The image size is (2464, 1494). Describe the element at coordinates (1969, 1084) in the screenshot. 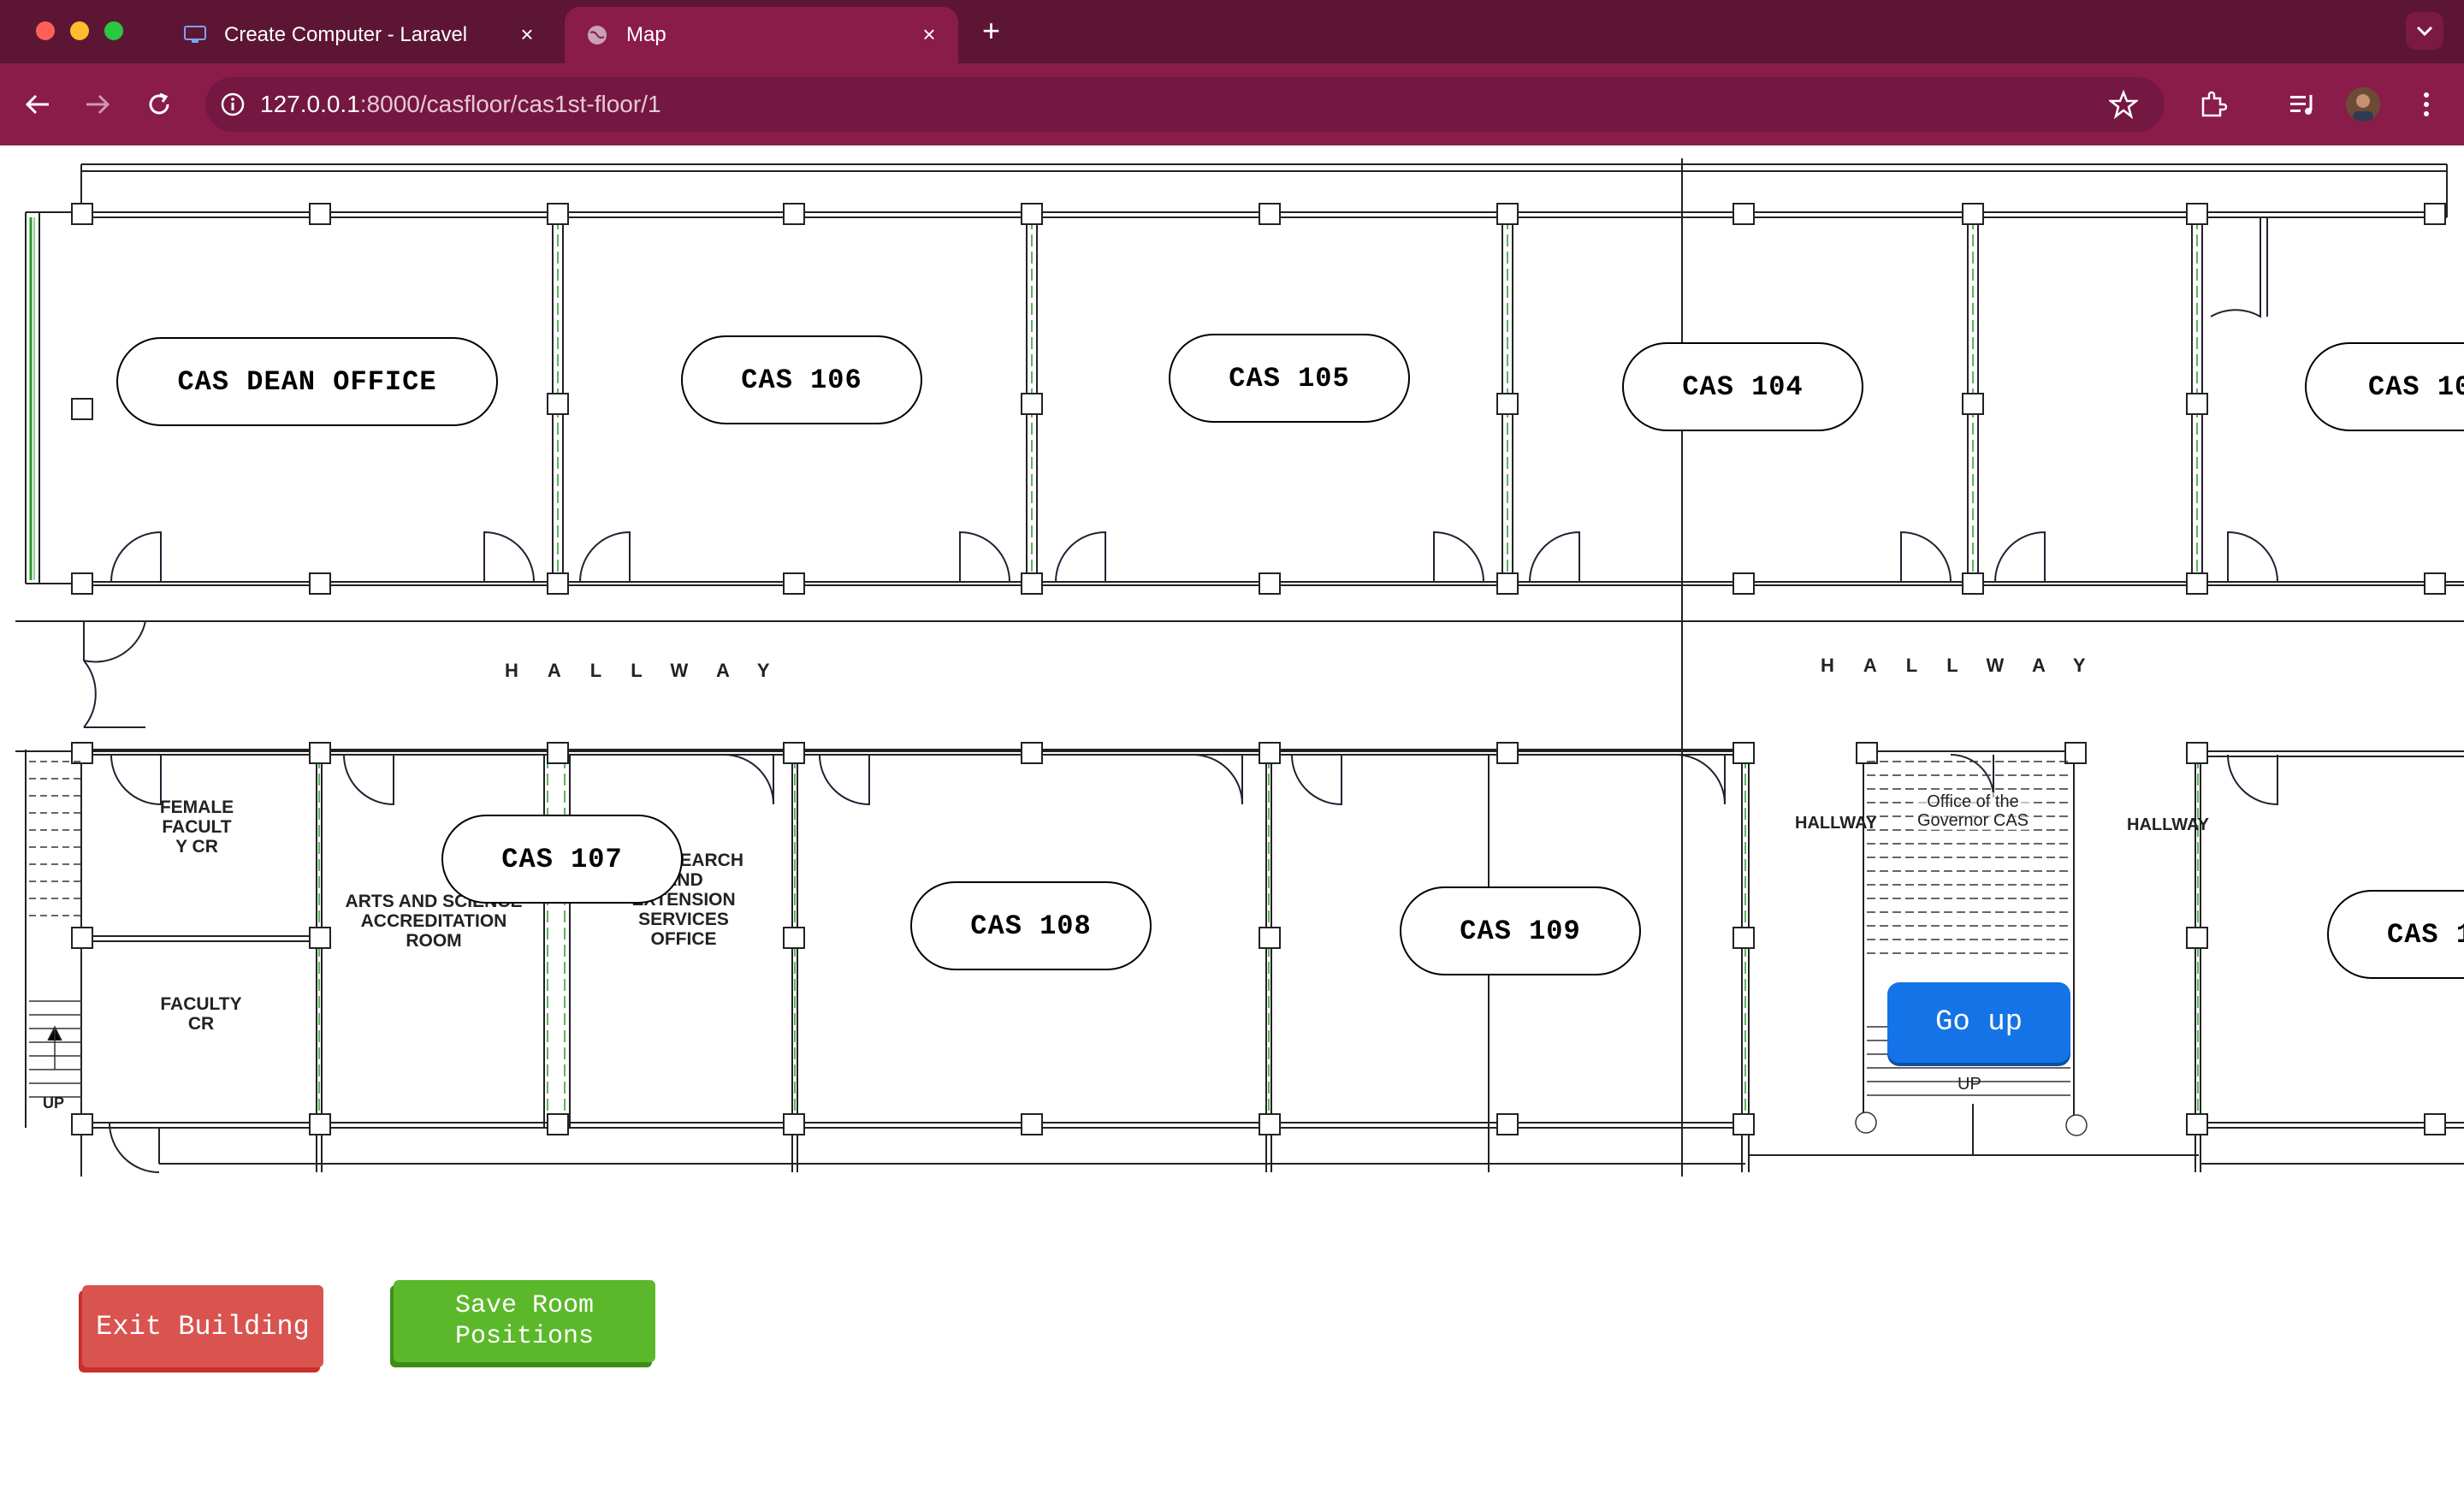

I see `stairs-up-label-right: UP` at that location.